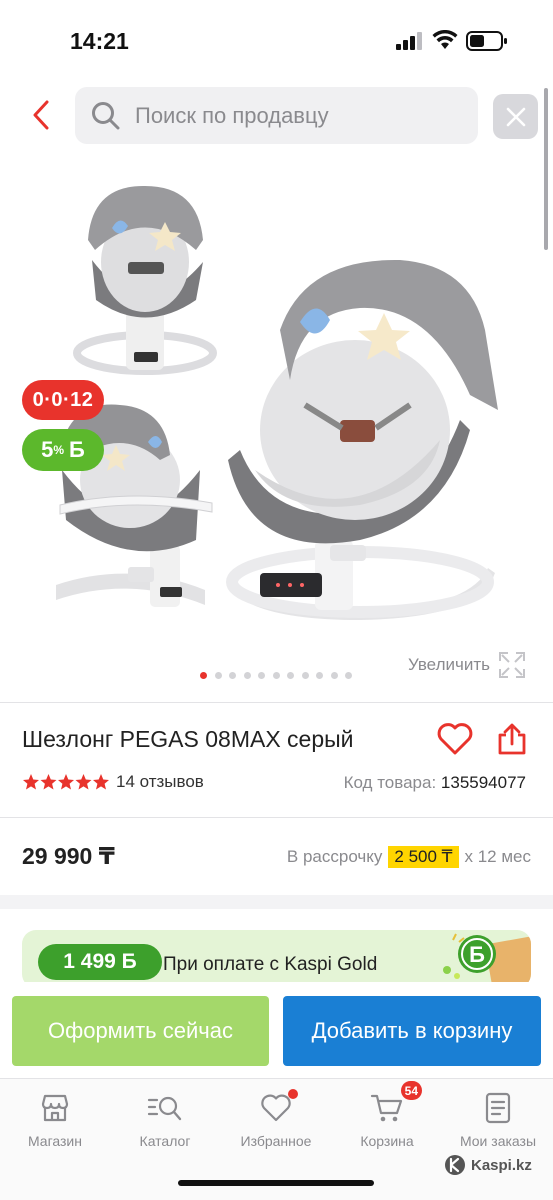 This screenshot has width=553, height=1200. Describe the element at coordinates (276, 902) in the screenshot. I see `section-separator` at that location.